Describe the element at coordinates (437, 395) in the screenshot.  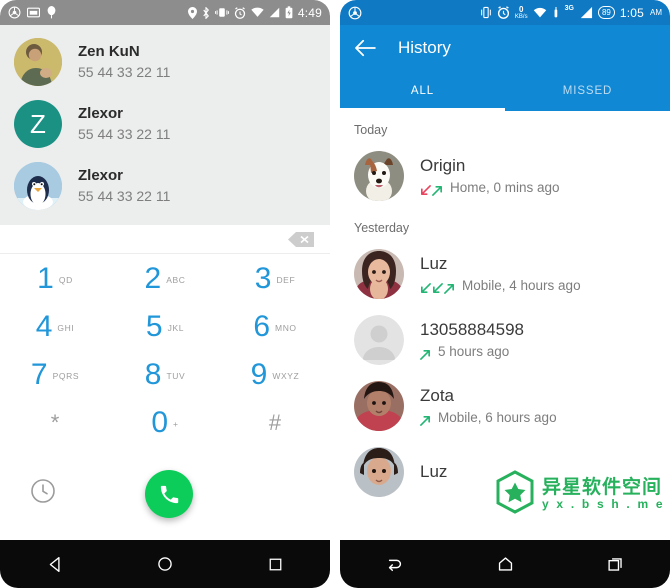
I see `history-name: Zota` at that location.